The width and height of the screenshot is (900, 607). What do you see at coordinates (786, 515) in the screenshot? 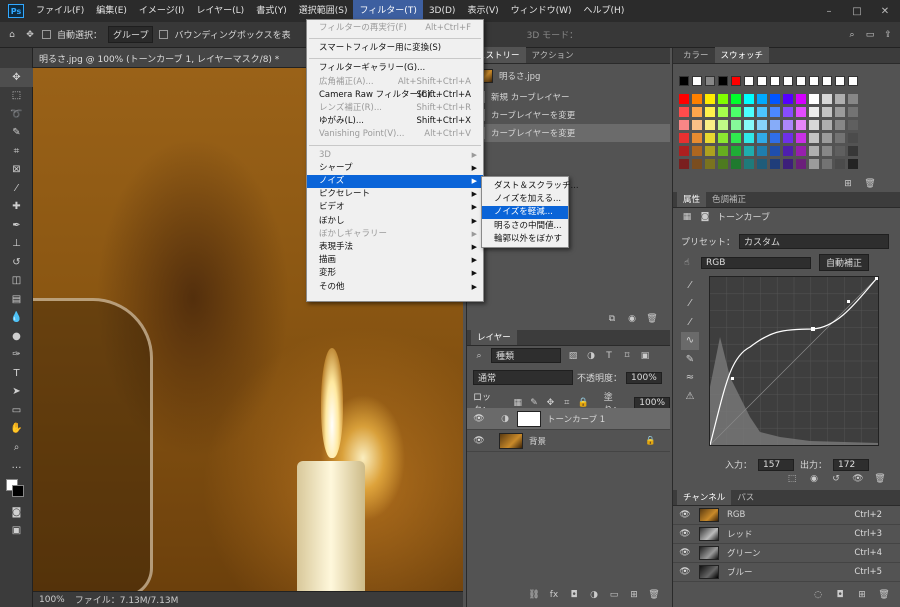
I see `channel-row-rgb: 👁 RGB Ctrl+2` at bounding box center [786, 515].